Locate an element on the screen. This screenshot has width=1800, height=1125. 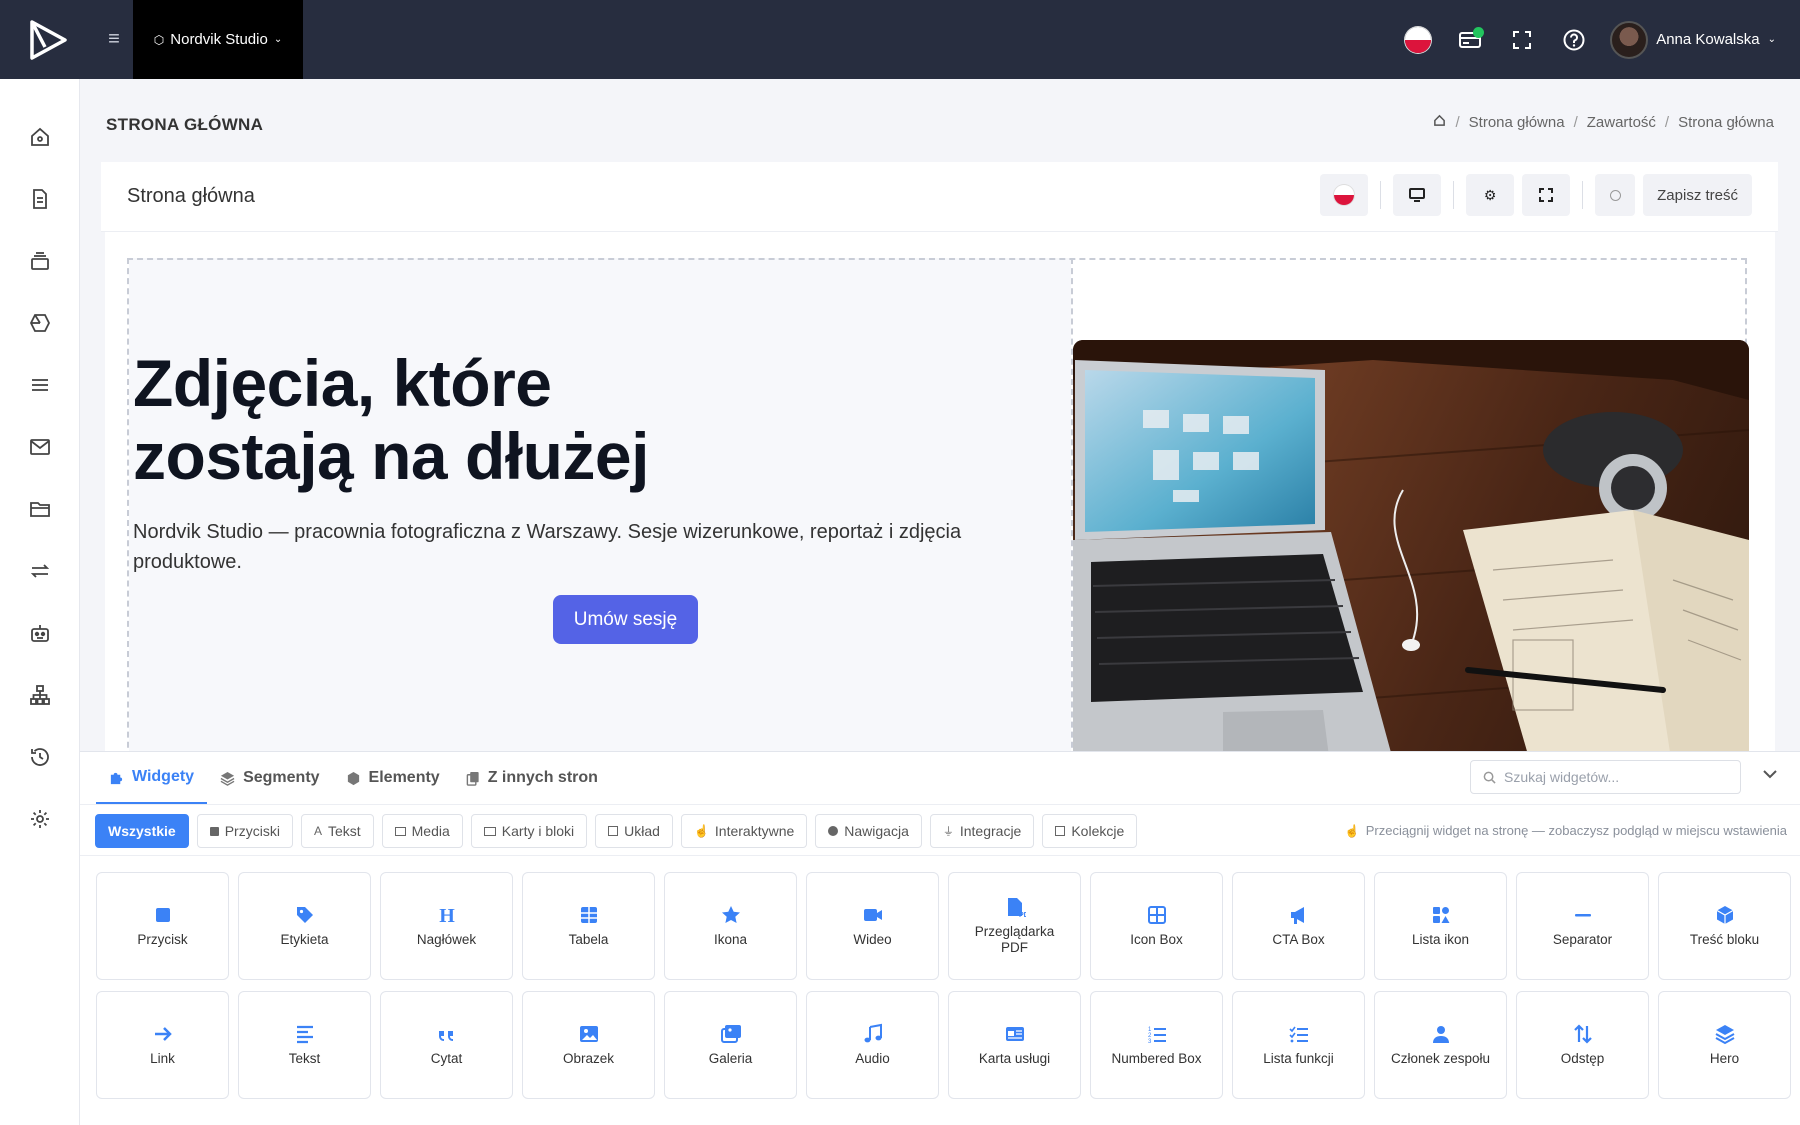
widget-card: Wideo is located at coordinates (872, 926).